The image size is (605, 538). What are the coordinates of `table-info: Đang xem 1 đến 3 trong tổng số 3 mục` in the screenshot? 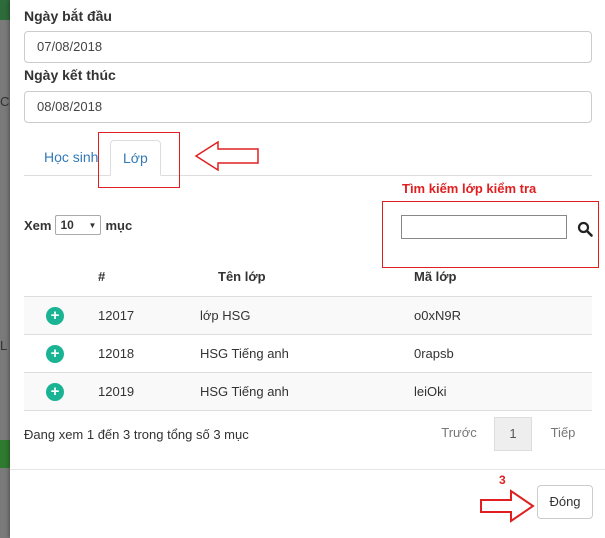 It's located at (136, 434).